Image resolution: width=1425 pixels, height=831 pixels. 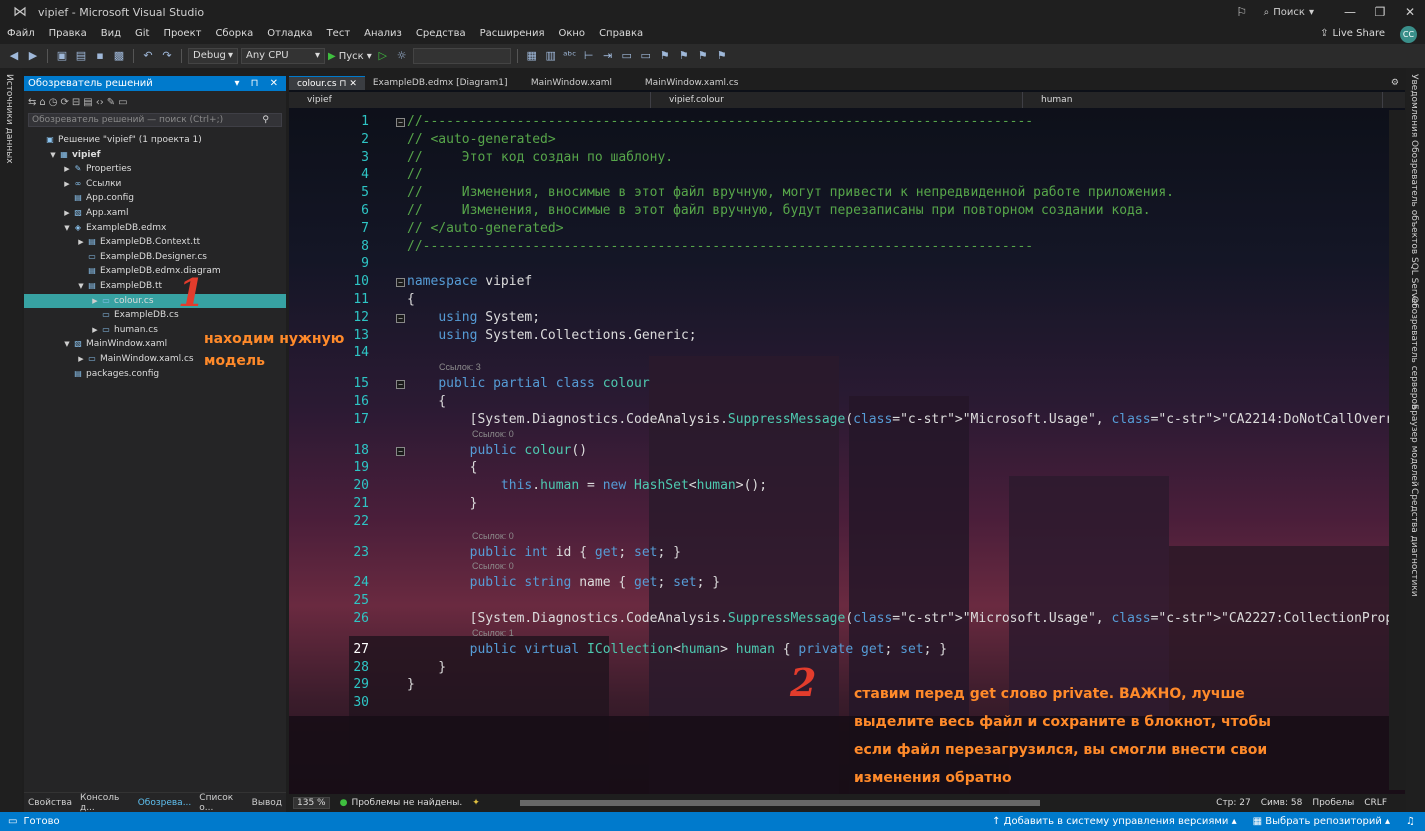 What do you see at coordinates (444, 83) in the screenshot?
I see `tab-exampledb-edmx: ExampleDB.edmx [Diagram1]` at bounding box center [444, 83].